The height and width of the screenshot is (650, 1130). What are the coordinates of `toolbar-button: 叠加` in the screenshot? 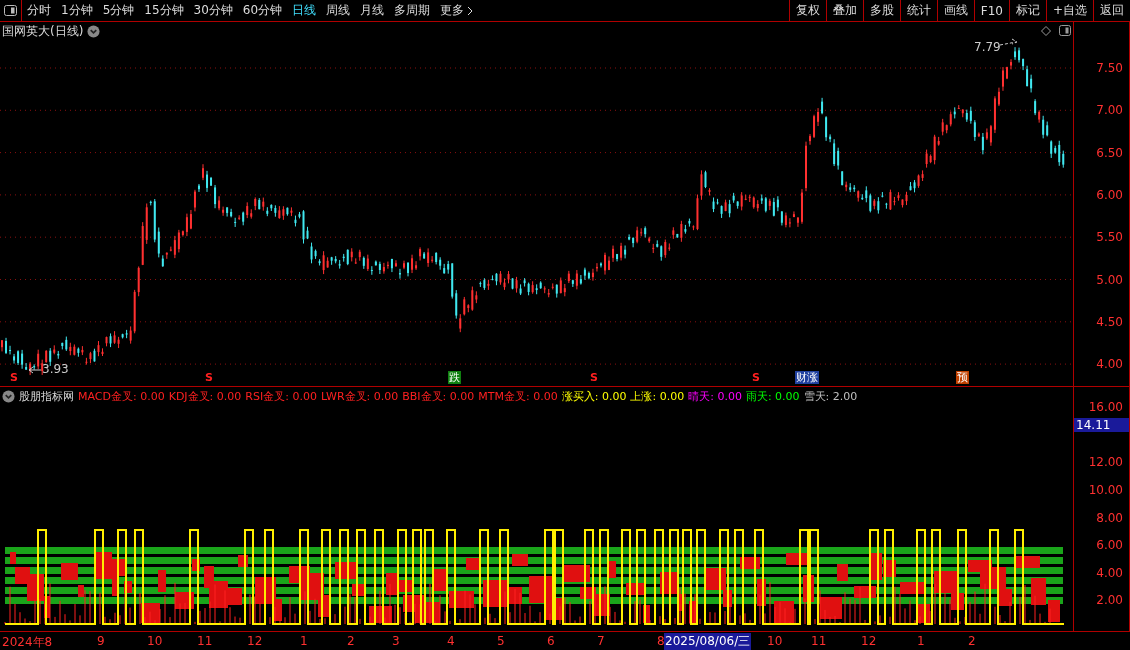 It's located at (844, 10).